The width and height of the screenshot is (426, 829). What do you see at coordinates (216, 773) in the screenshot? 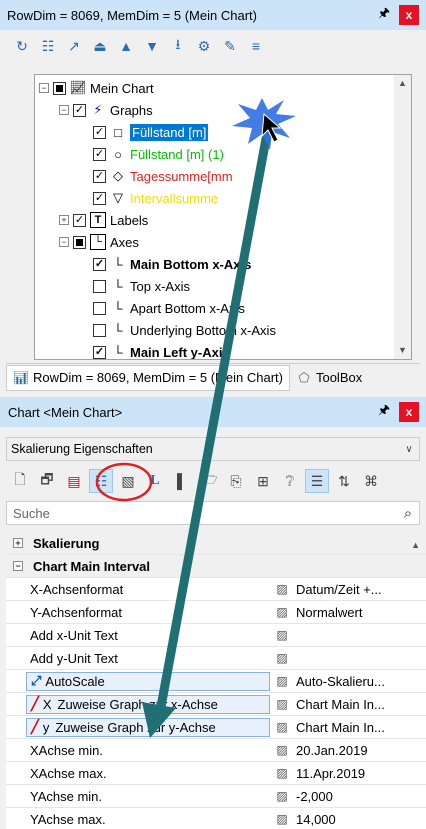
I see `property-row: XAchse max. ▨ 11.Apr.2019` at bounding box center [216, 773].